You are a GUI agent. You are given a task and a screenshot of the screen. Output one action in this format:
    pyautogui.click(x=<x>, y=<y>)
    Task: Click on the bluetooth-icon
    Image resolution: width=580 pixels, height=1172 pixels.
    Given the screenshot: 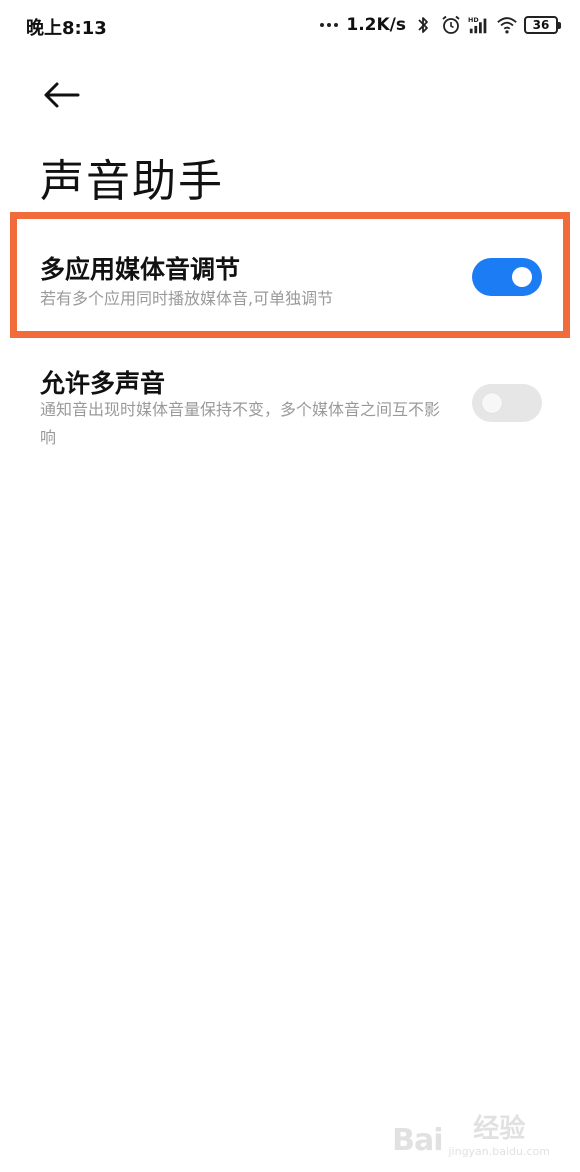 What is the action you would take?
    pyautogui.click(x=423, y=25)
    